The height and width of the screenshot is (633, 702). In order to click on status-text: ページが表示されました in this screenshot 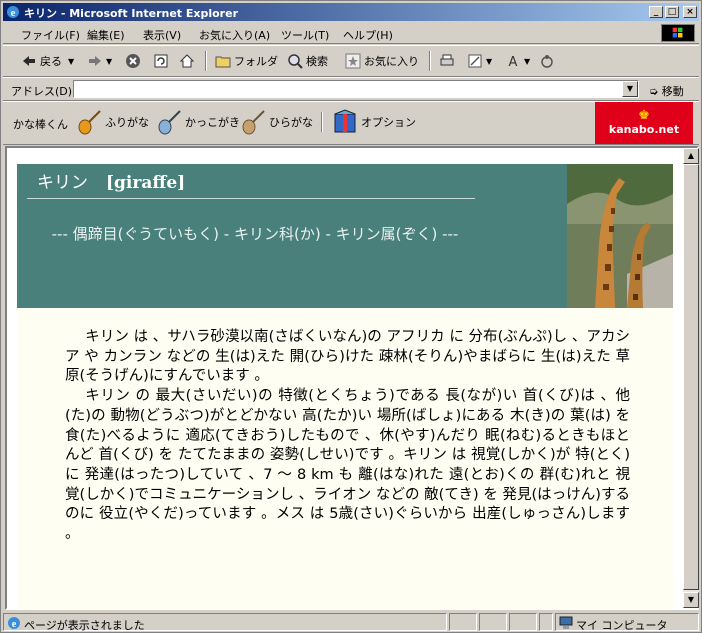, I will do `click(84, 625)`.